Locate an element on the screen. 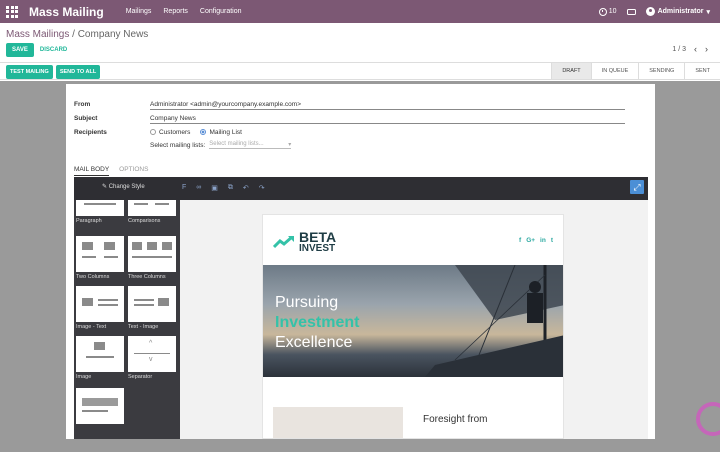 This screenshot has width=720, height=452. user-name: Administrator is located at coordinates (680, 11).